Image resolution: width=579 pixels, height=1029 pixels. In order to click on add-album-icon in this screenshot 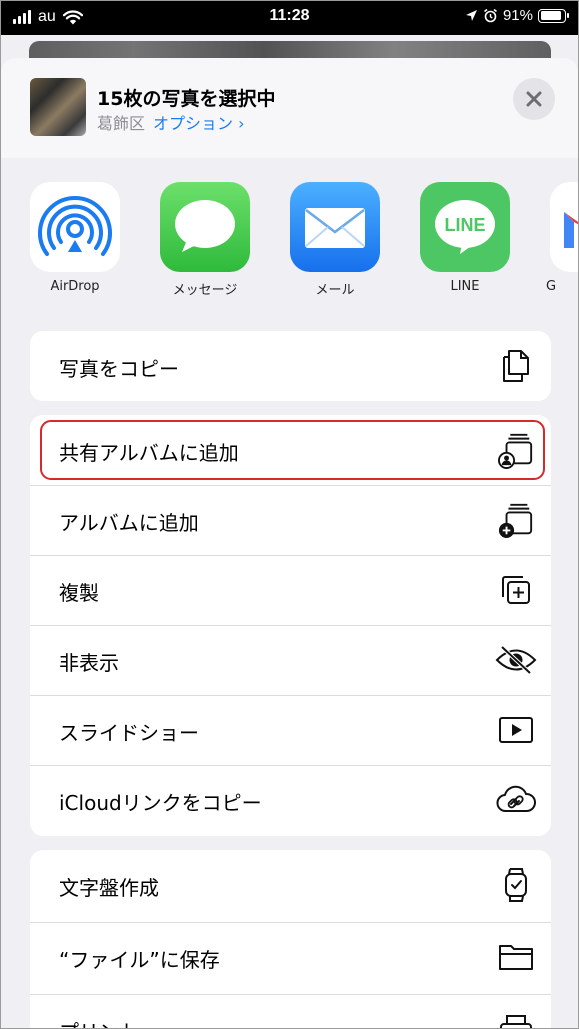, I will do `click(516, 520)`.